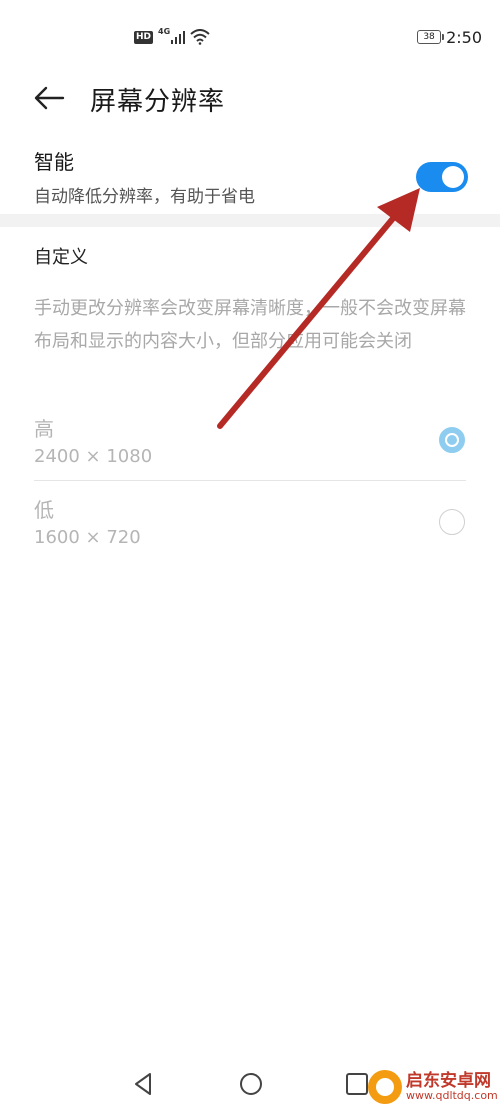  I want to click on option-resolution: 2400 × 1080, so click(93, 456).